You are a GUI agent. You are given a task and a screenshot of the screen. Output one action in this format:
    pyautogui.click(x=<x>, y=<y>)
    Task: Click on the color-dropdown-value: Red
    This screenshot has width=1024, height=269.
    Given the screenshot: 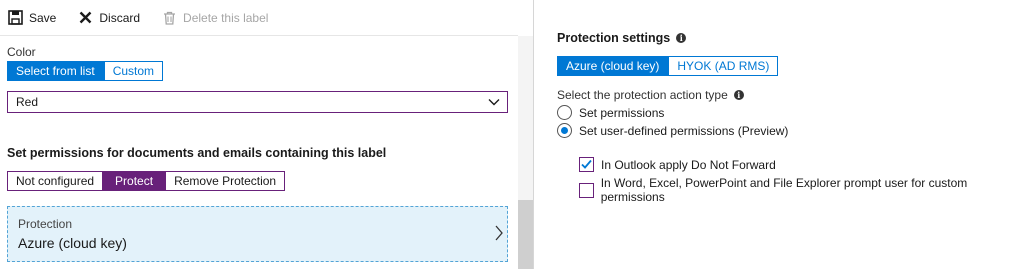 What is the action you would take?
    pyautogui.click(x=27, y=102)
    